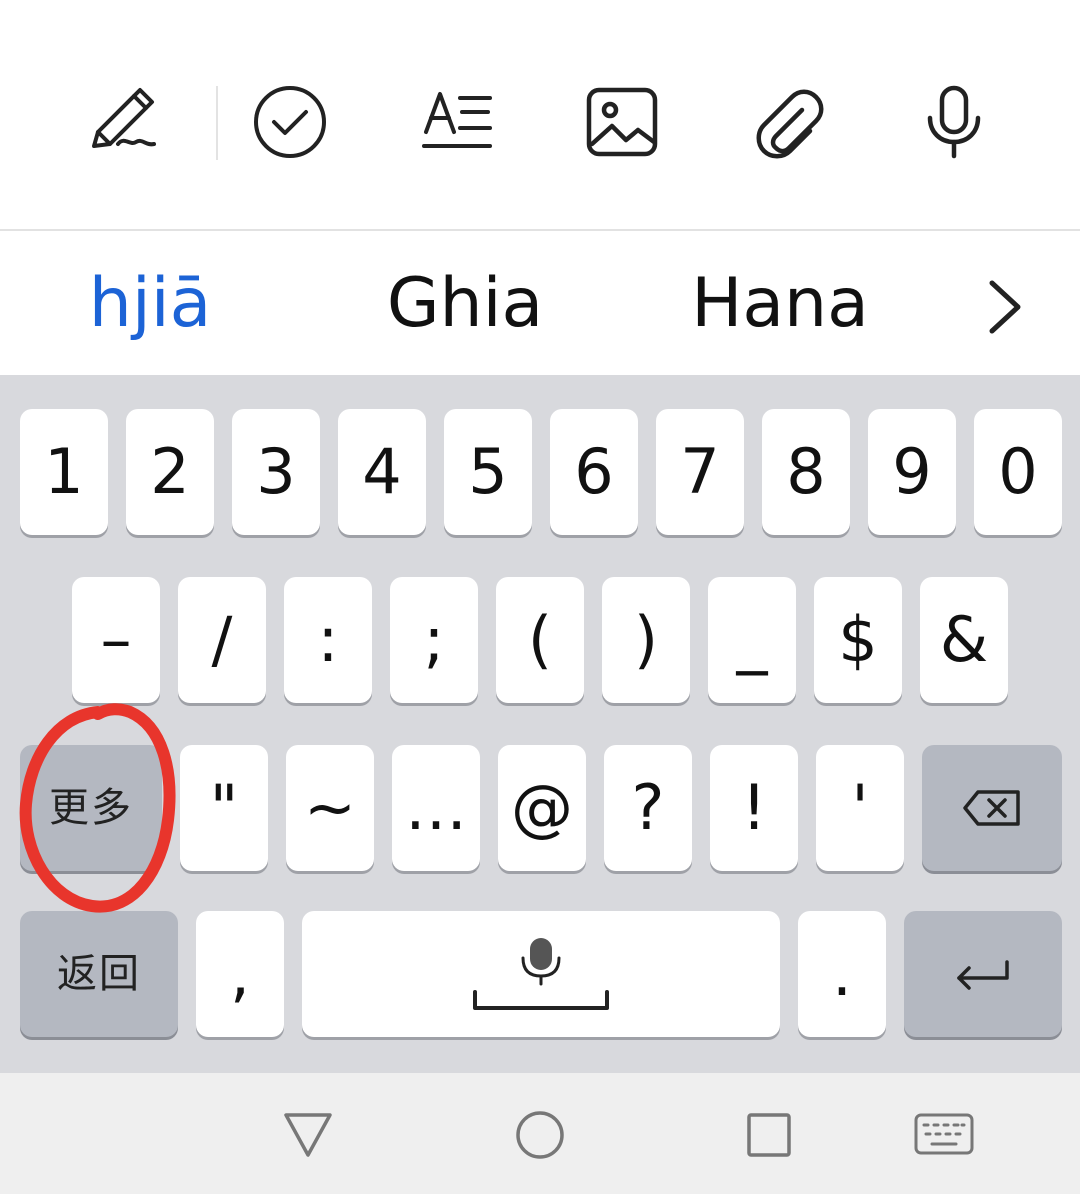 The image size is (1080, 1194). I want to click on key-4: 4, so click(382, 472).